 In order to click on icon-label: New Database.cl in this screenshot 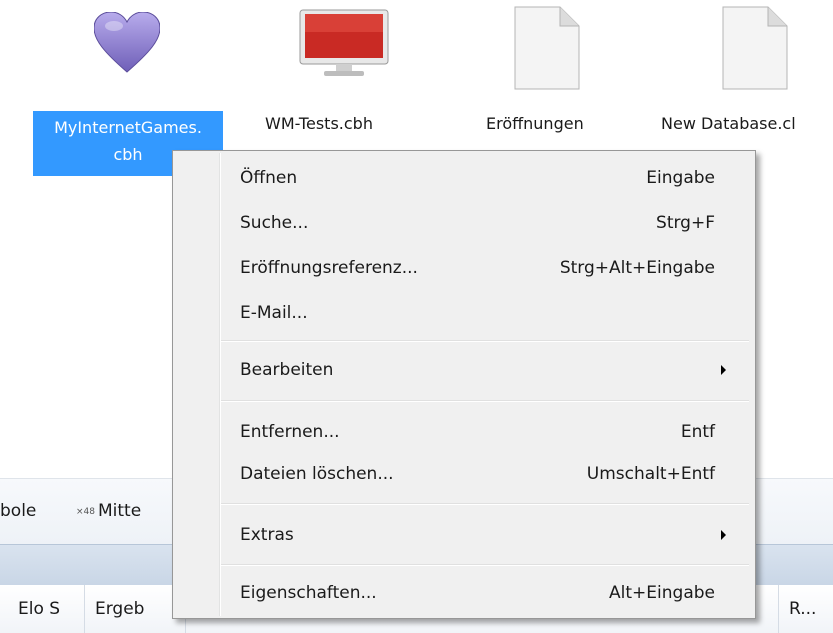, I will do `click(728, 123)`.